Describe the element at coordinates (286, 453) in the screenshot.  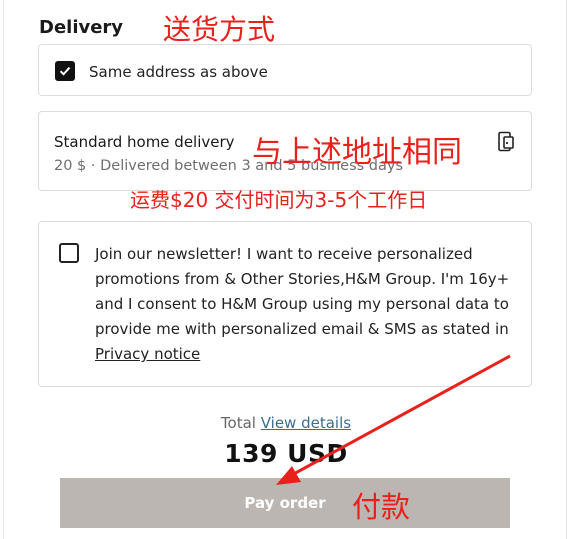
I see `total-amount: 139 USD` at that location.